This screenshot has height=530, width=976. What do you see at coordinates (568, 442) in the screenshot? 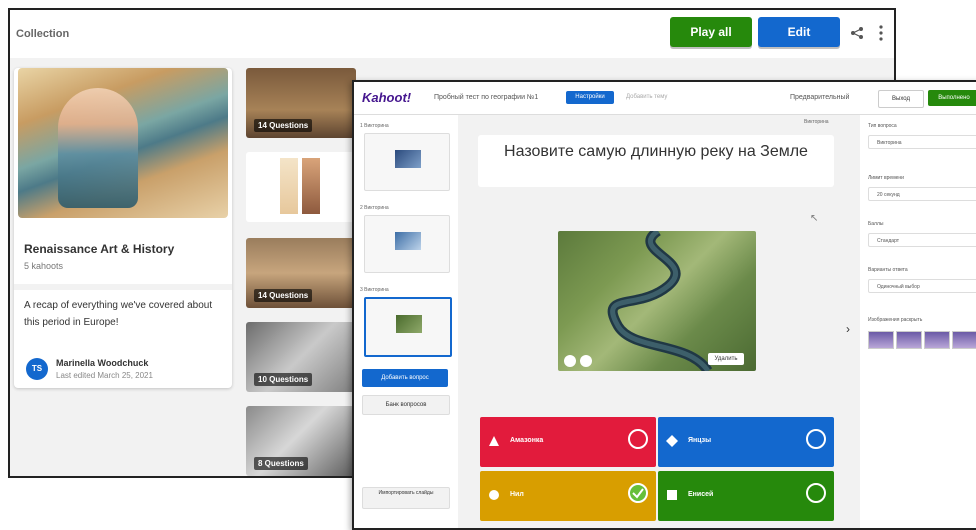
I see `answer-option-red: Амазонка` at bounding box center [568, 442].